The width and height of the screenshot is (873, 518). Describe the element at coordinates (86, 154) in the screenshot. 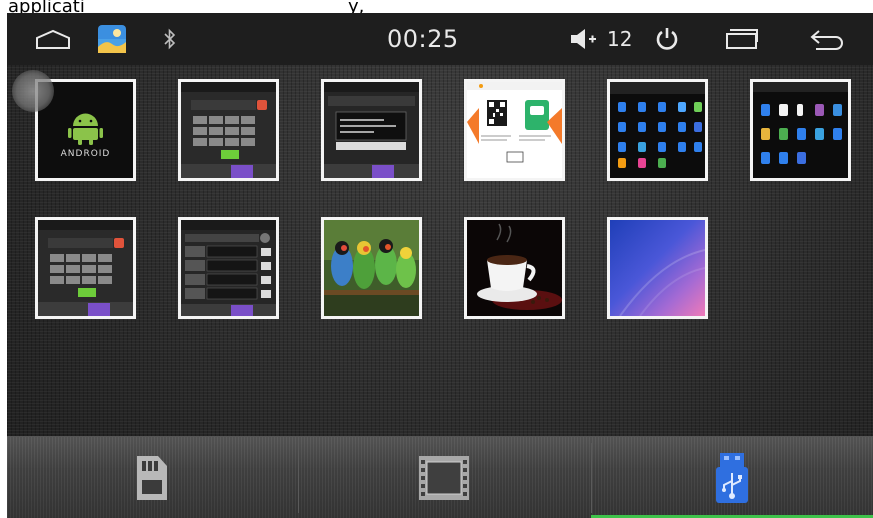

I see `android-wordmark: ANDROID` at that location.